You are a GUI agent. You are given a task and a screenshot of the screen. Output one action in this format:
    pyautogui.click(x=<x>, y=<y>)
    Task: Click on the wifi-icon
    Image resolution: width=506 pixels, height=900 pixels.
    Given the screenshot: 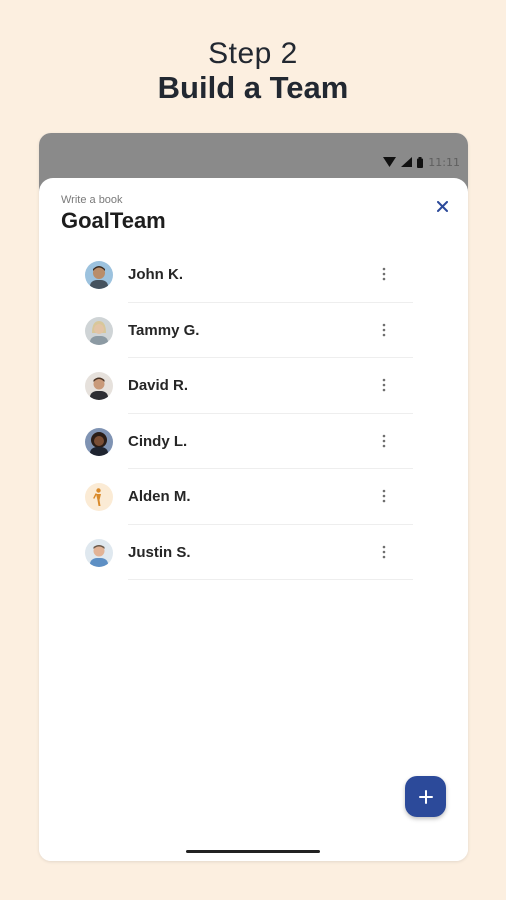 What is the action you would take?
    pyautogui.click(x=390, y=162)
    